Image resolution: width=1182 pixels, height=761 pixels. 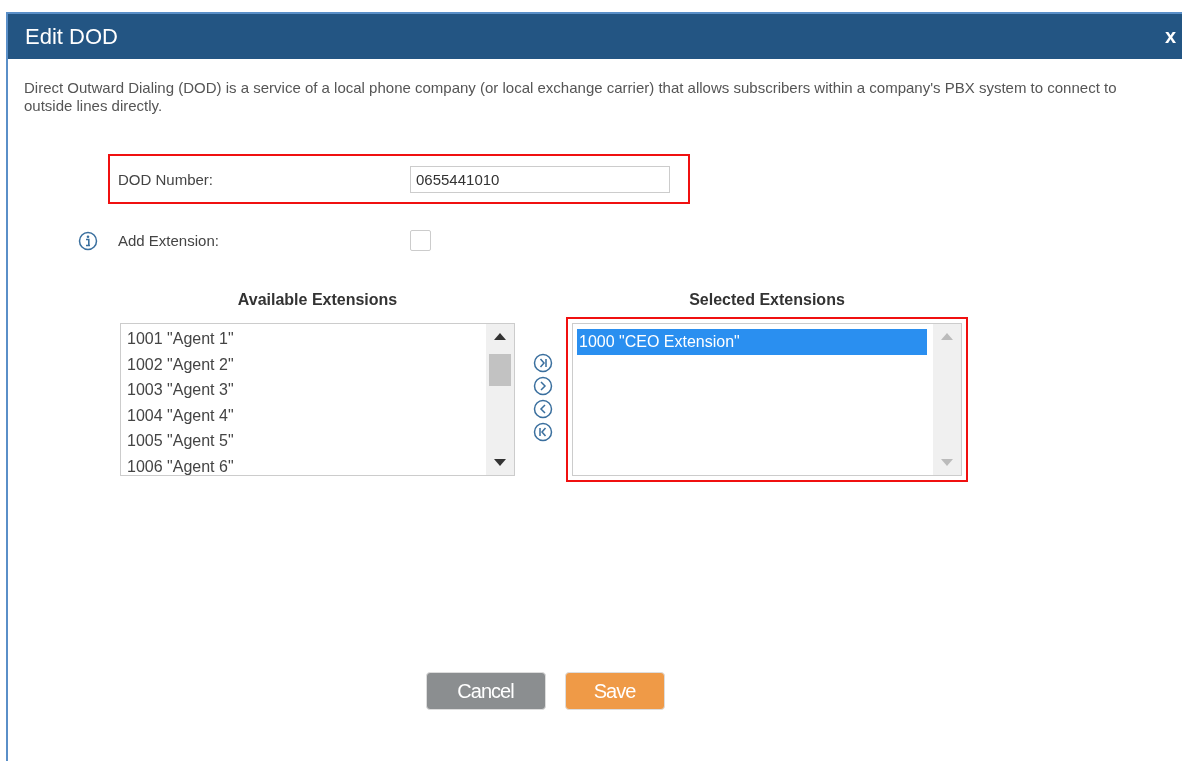 I want to click on extension-item: 1002 "Agent 2", so click(x=179, y=364).